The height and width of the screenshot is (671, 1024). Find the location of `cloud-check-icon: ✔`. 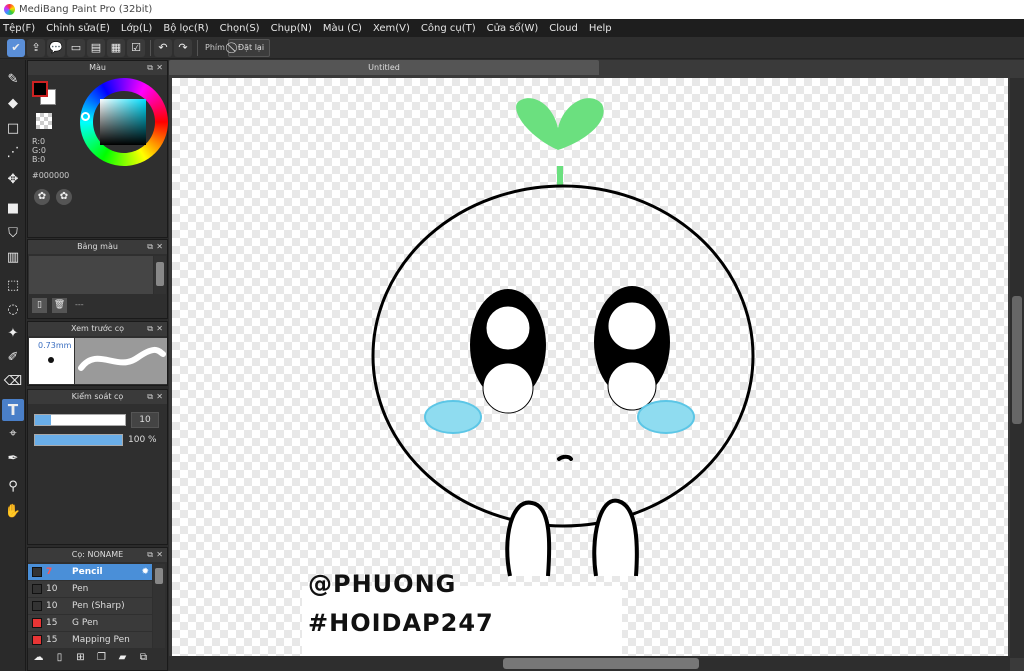

cloud-check-icon: ✔ is located at coordinates (16, 47).